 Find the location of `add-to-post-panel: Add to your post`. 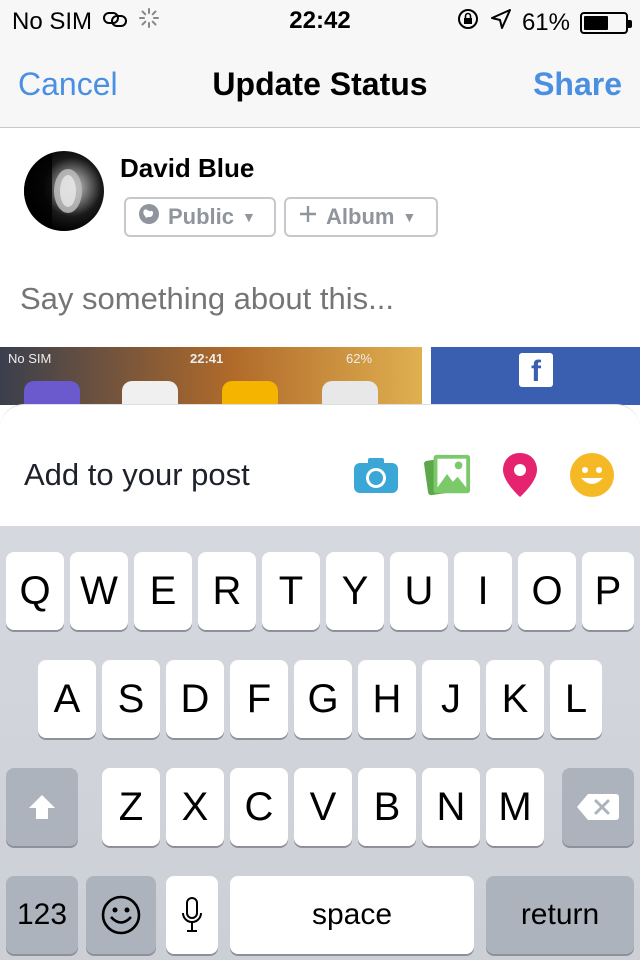

add-to-post-panel: Add to your post is located at coordinates (320, 465).